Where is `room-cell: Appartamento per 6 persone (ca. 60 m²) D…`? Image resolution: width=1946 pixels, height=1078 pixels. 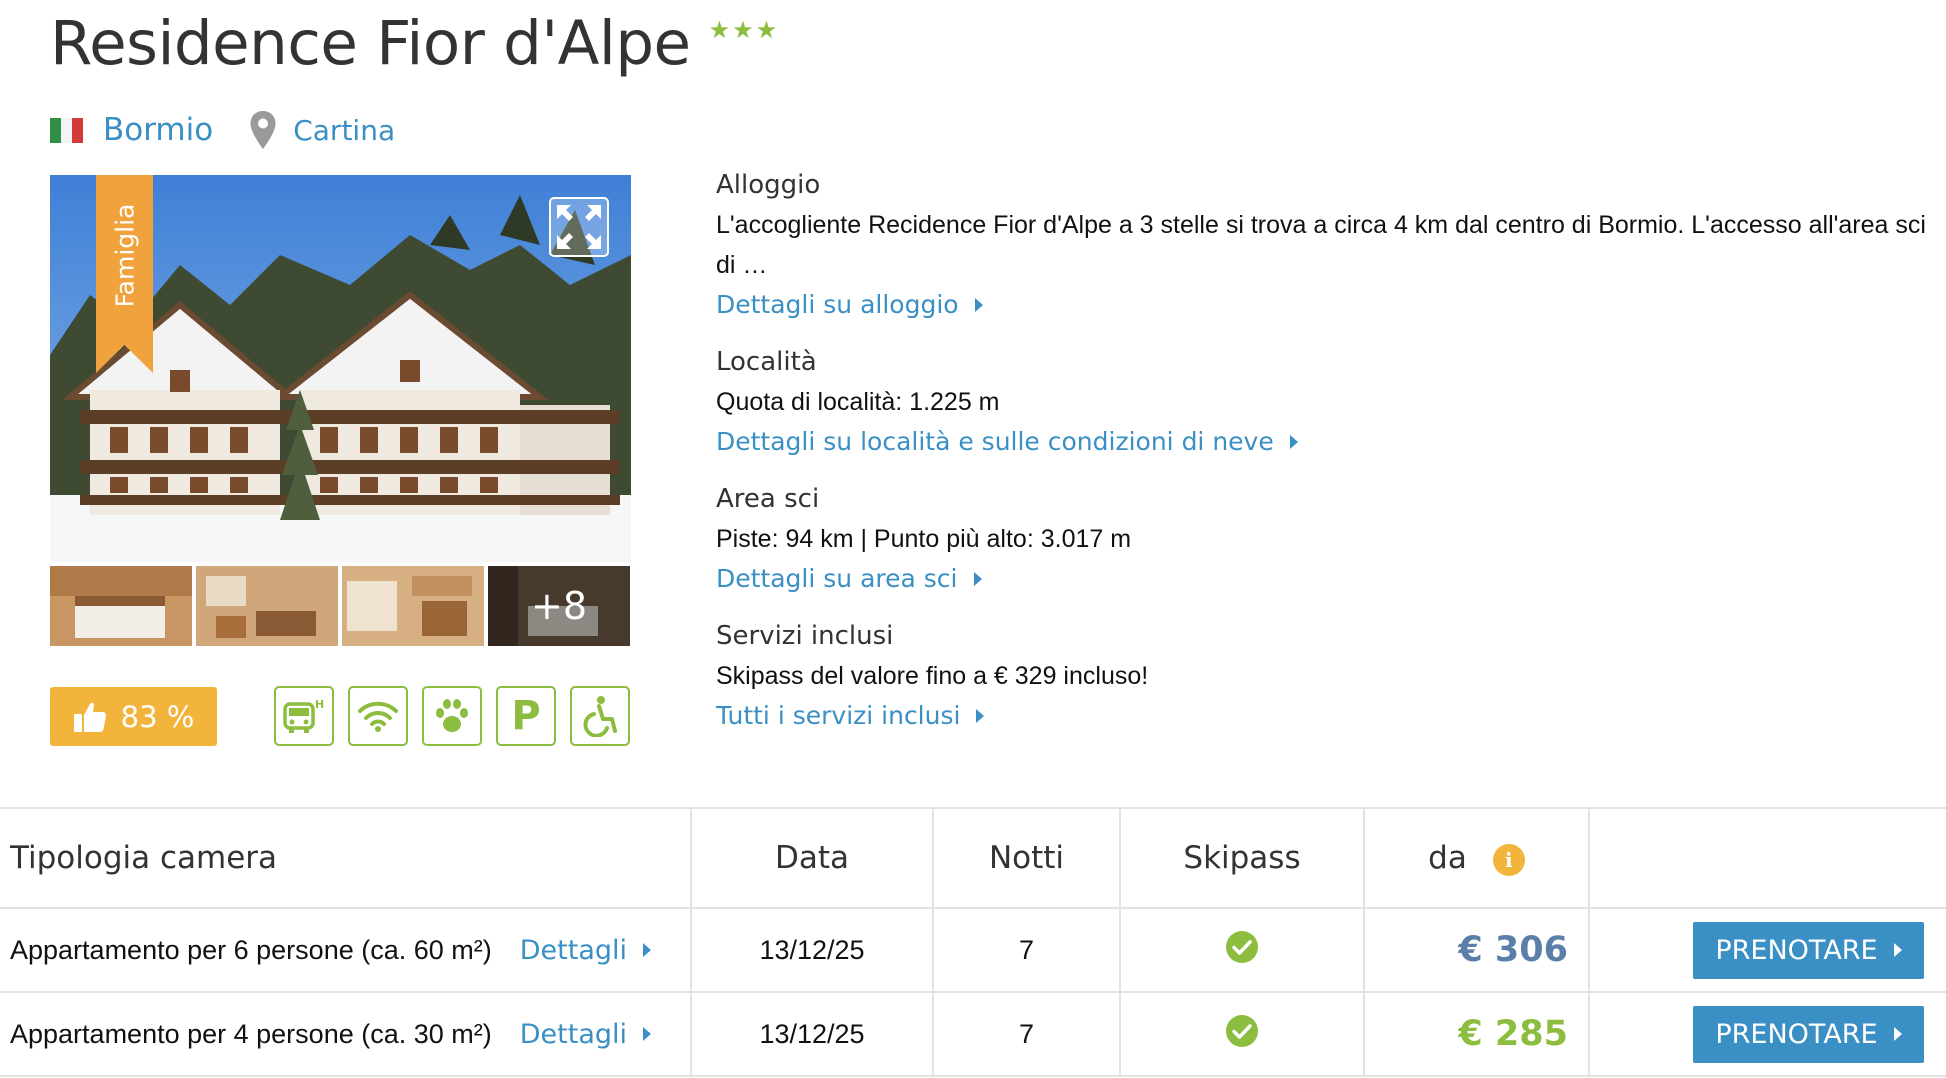
room-cell: Appartamento per 6 persone (ca. 60 m²) D… is located at coordinates (346, 950).